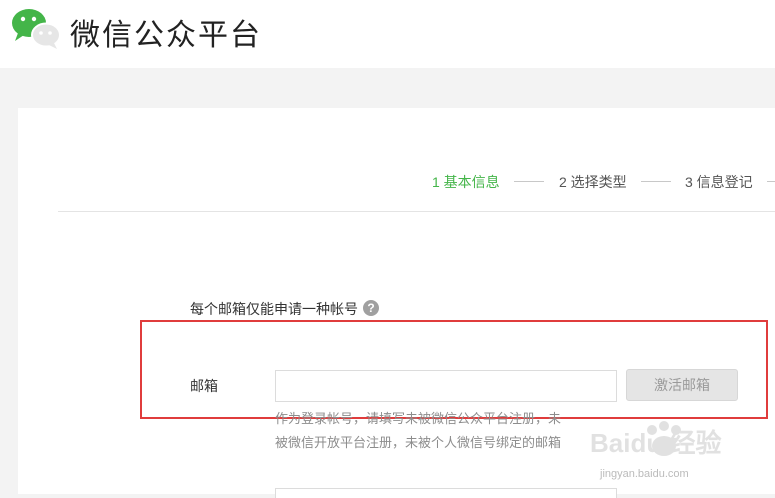 The height and width of the screenshot is (498, 775). What do you see at coordinates (371, 308) in the screenshot?
I see `question-icon: ?` at bounding box center [371, 308].